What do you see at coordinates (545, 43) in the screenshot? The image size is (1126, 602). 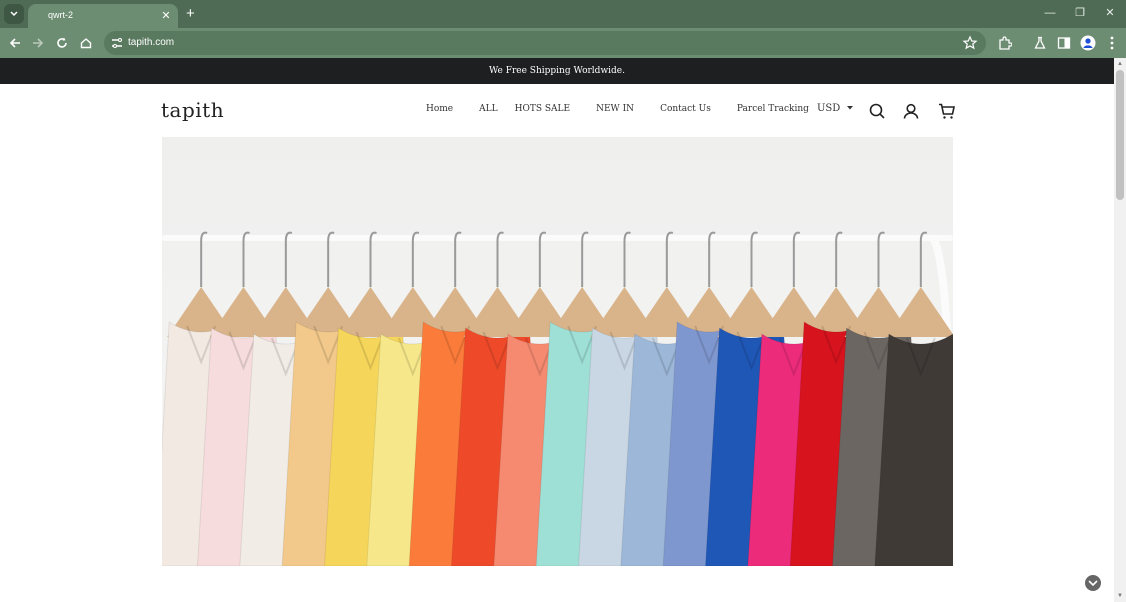 I see `address-bar: tapith.com` at bounding box center [545, 43].